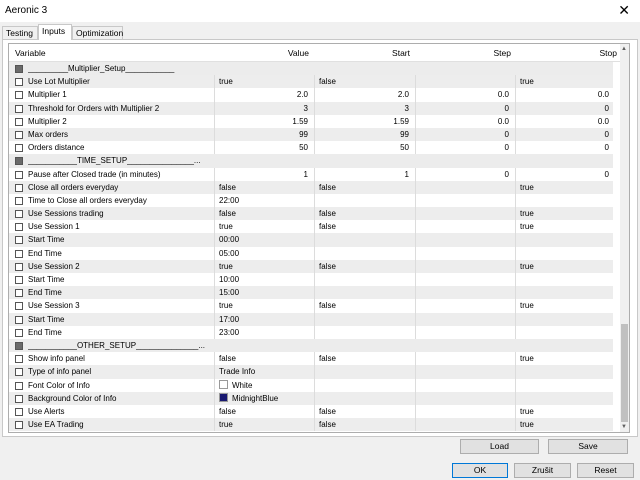 The image size is (640, 480). I want to click on value-cell: White, so click(263, 385).